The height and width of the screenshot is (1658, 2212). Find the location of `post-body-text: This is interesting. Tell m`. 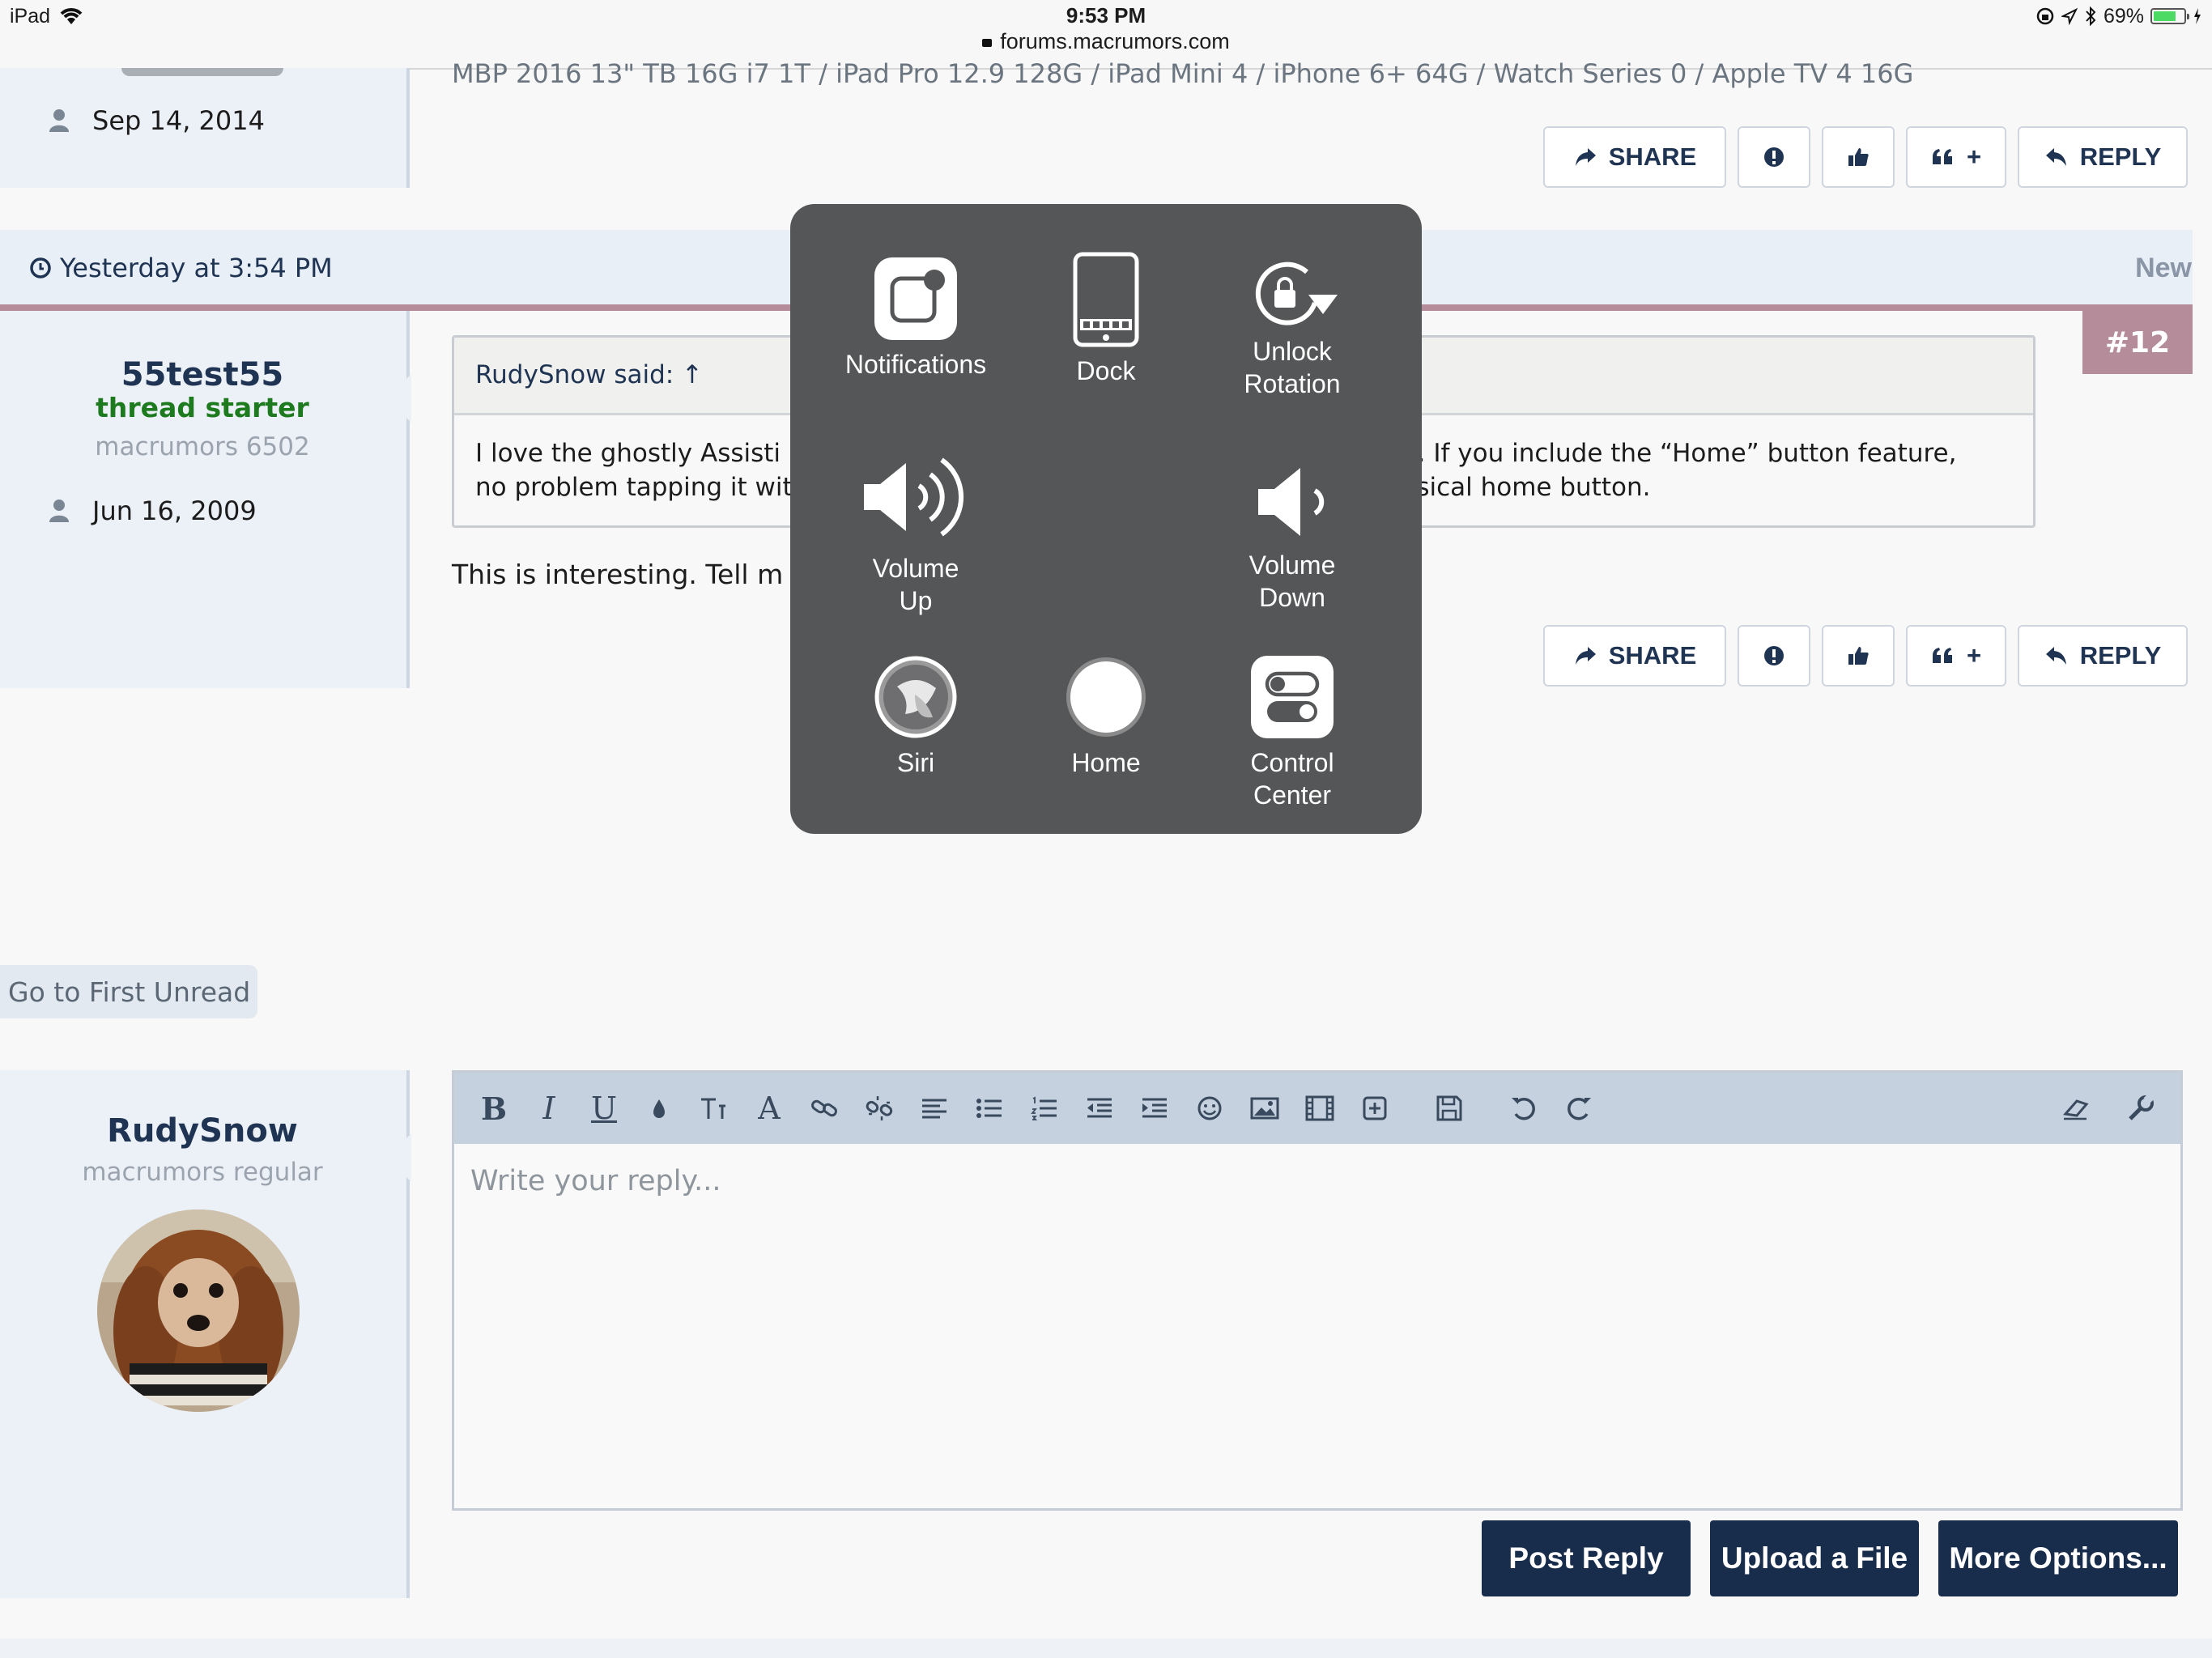

post-body-text: This is interesting. Tell m is located at coordinates (618, 574).